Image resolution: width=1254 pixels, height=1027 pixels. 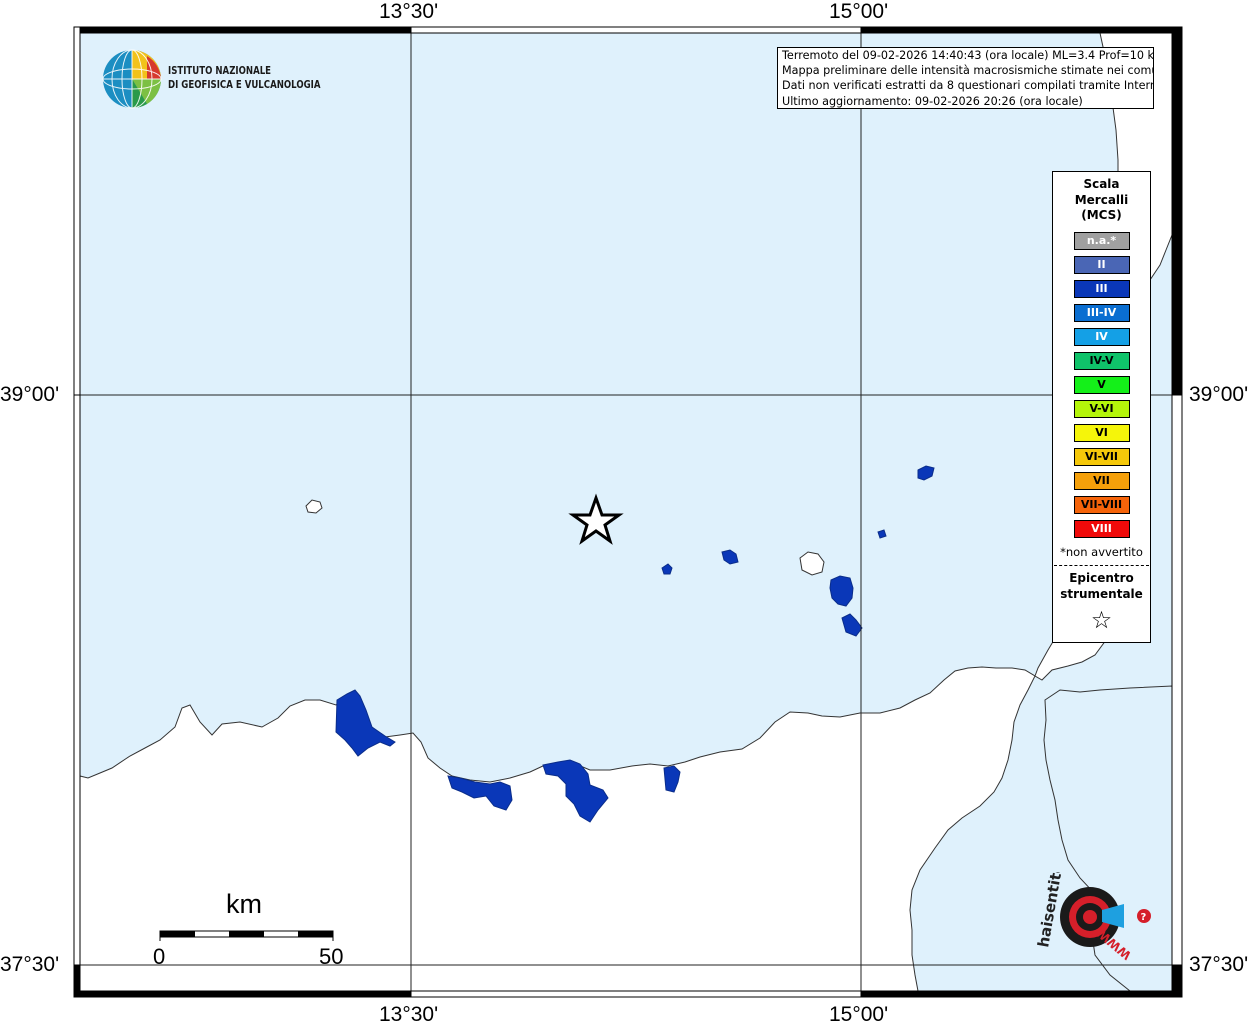 I want to click on legend-item: VIII, so click(x=1101, y=528).